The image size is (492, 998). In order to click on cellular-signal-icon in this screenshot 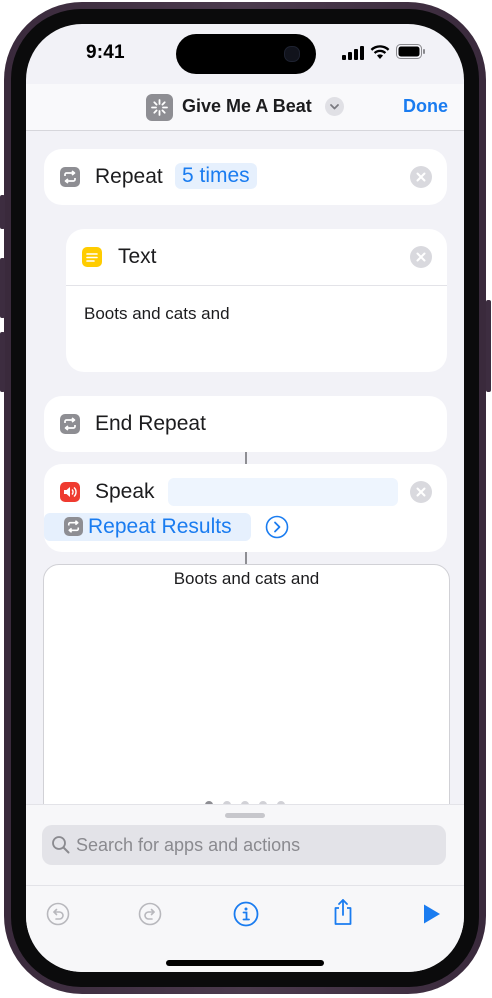, I will do `click(353, 53)`.